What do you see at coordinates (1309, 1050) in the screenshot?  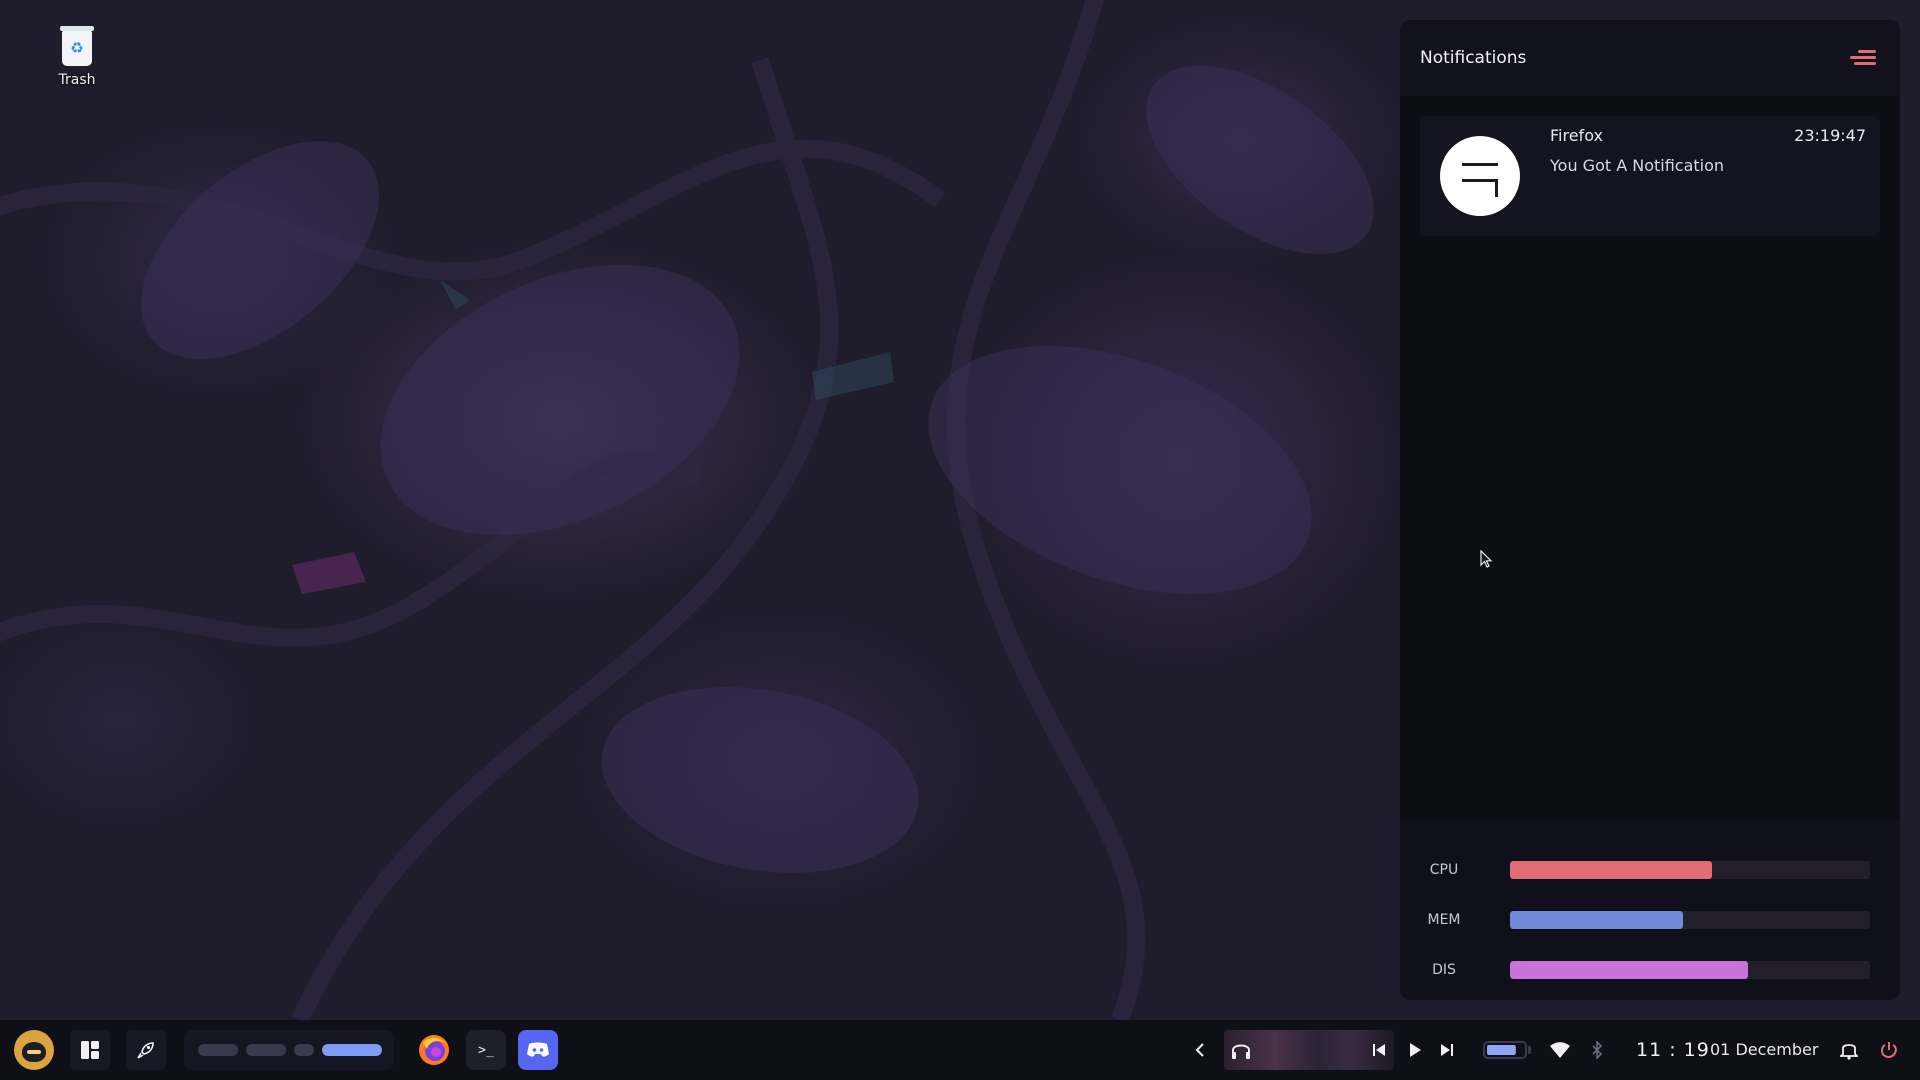 I see `media-player` at bounding box center [1309, 1050].